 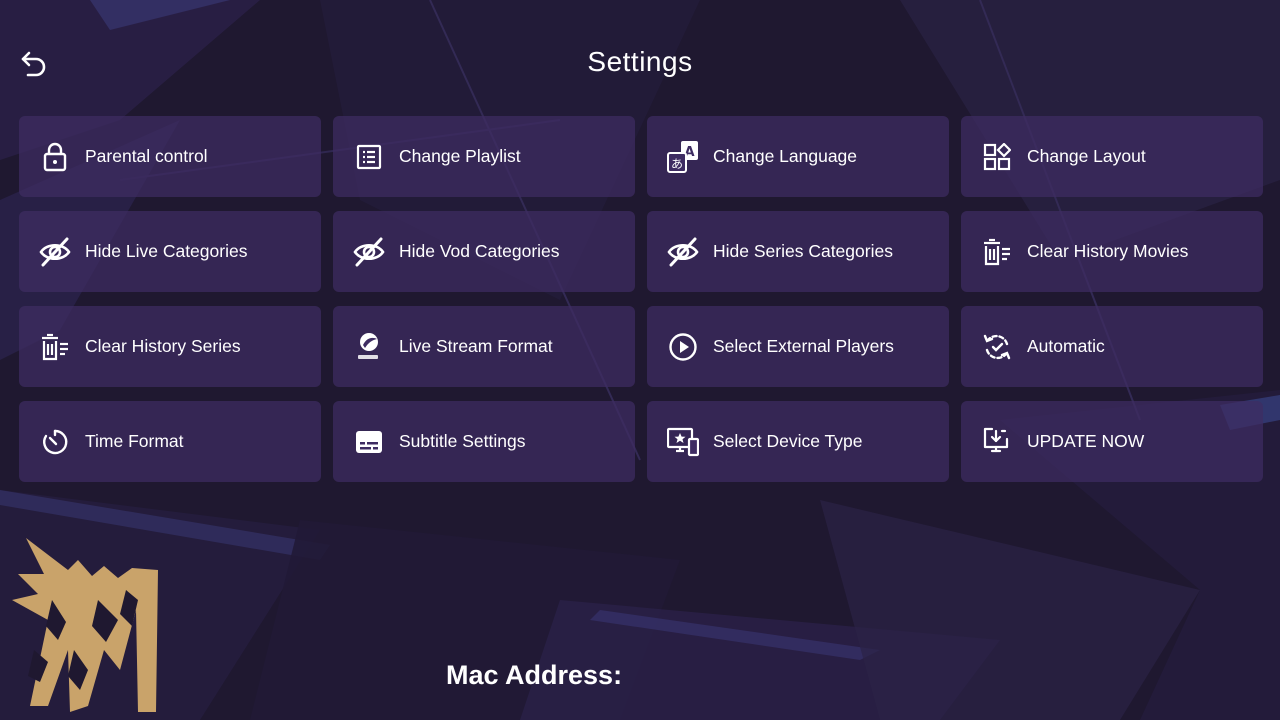 What do you see at coordinates (462, 441) in the screenshot?
I see `tile-label: Subtitle Settings` at bounding box center [462, 441].